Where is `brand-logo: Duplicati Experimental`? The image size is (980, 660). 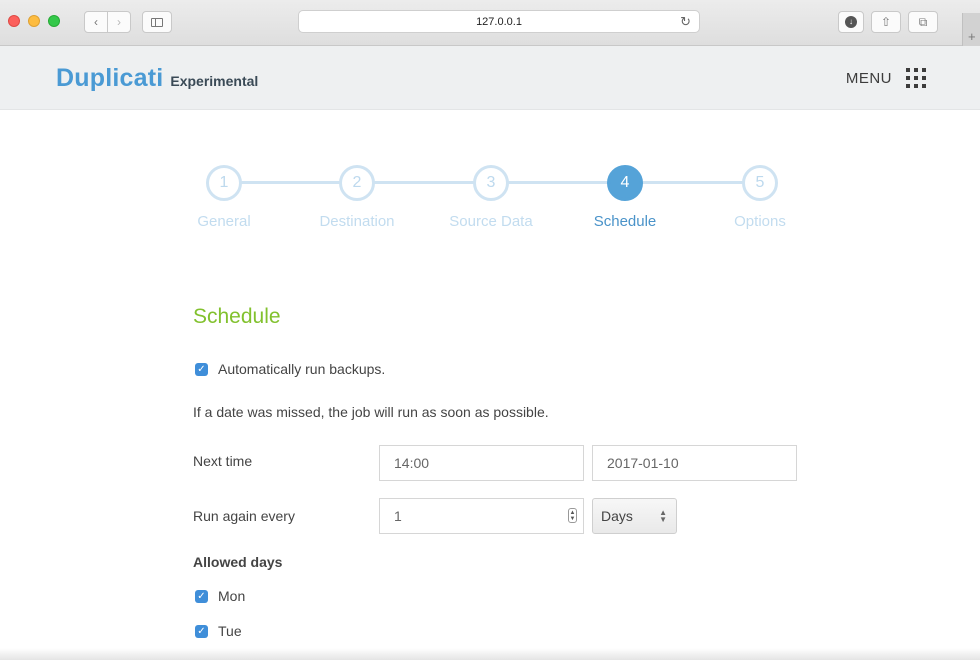 brand-logo: Duplicati Experimental is located at coordinates (157, 78).